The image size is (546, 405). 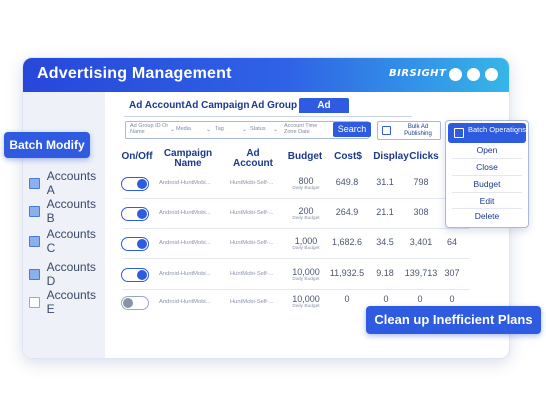 I want to click on col-ad-account: Ad Account, so click(x=253, y=158).